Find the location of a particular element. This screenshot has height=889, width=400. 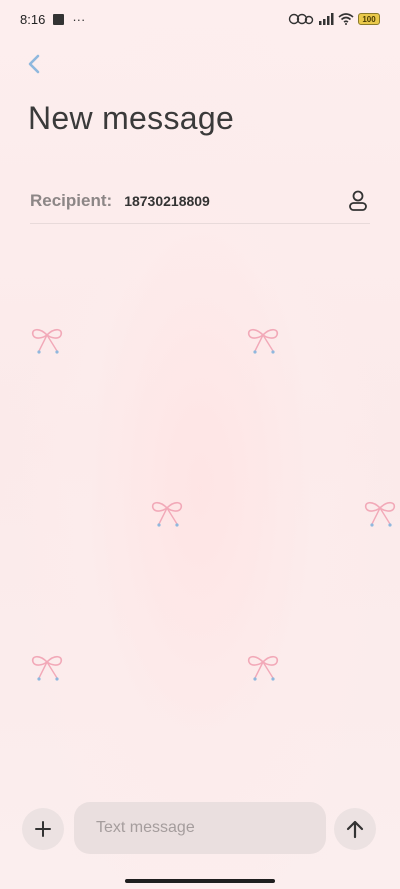

status-left: 8:16 ··· is located at coordinates (52, 19).